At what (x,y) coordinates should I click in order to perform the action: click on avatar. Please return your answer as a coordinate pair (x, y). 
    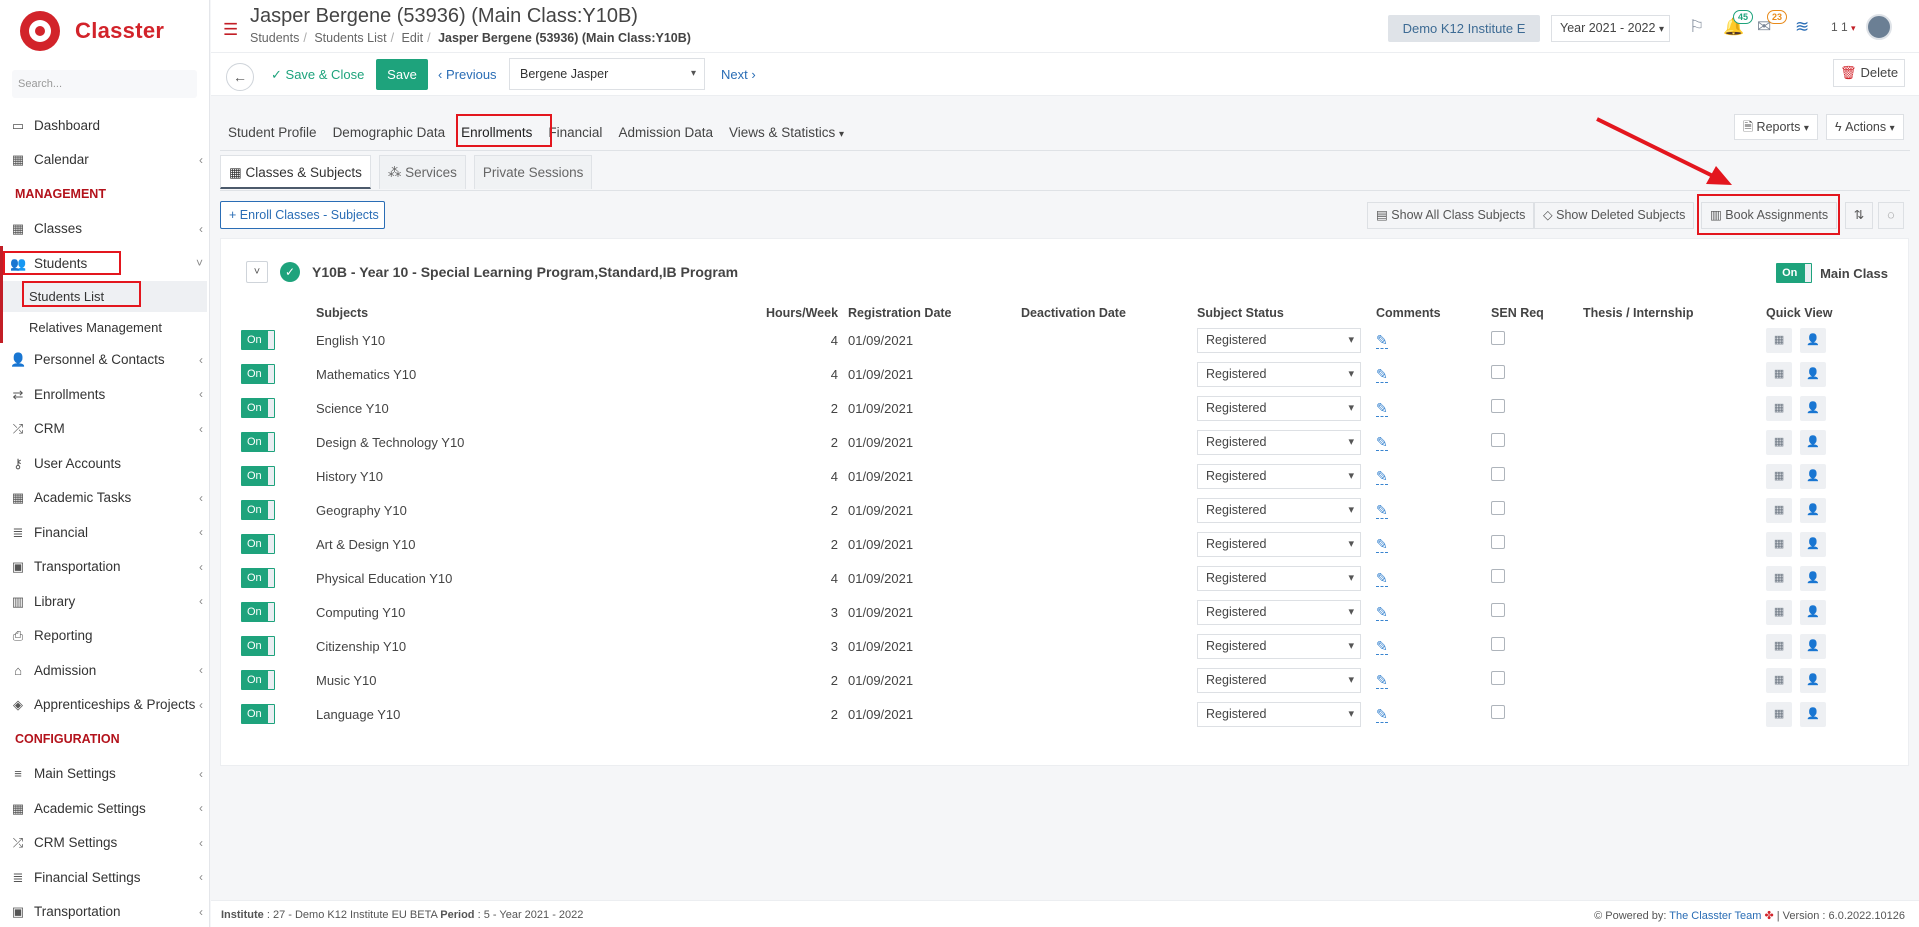
    Looking at the image, I should click on (1879, 27).